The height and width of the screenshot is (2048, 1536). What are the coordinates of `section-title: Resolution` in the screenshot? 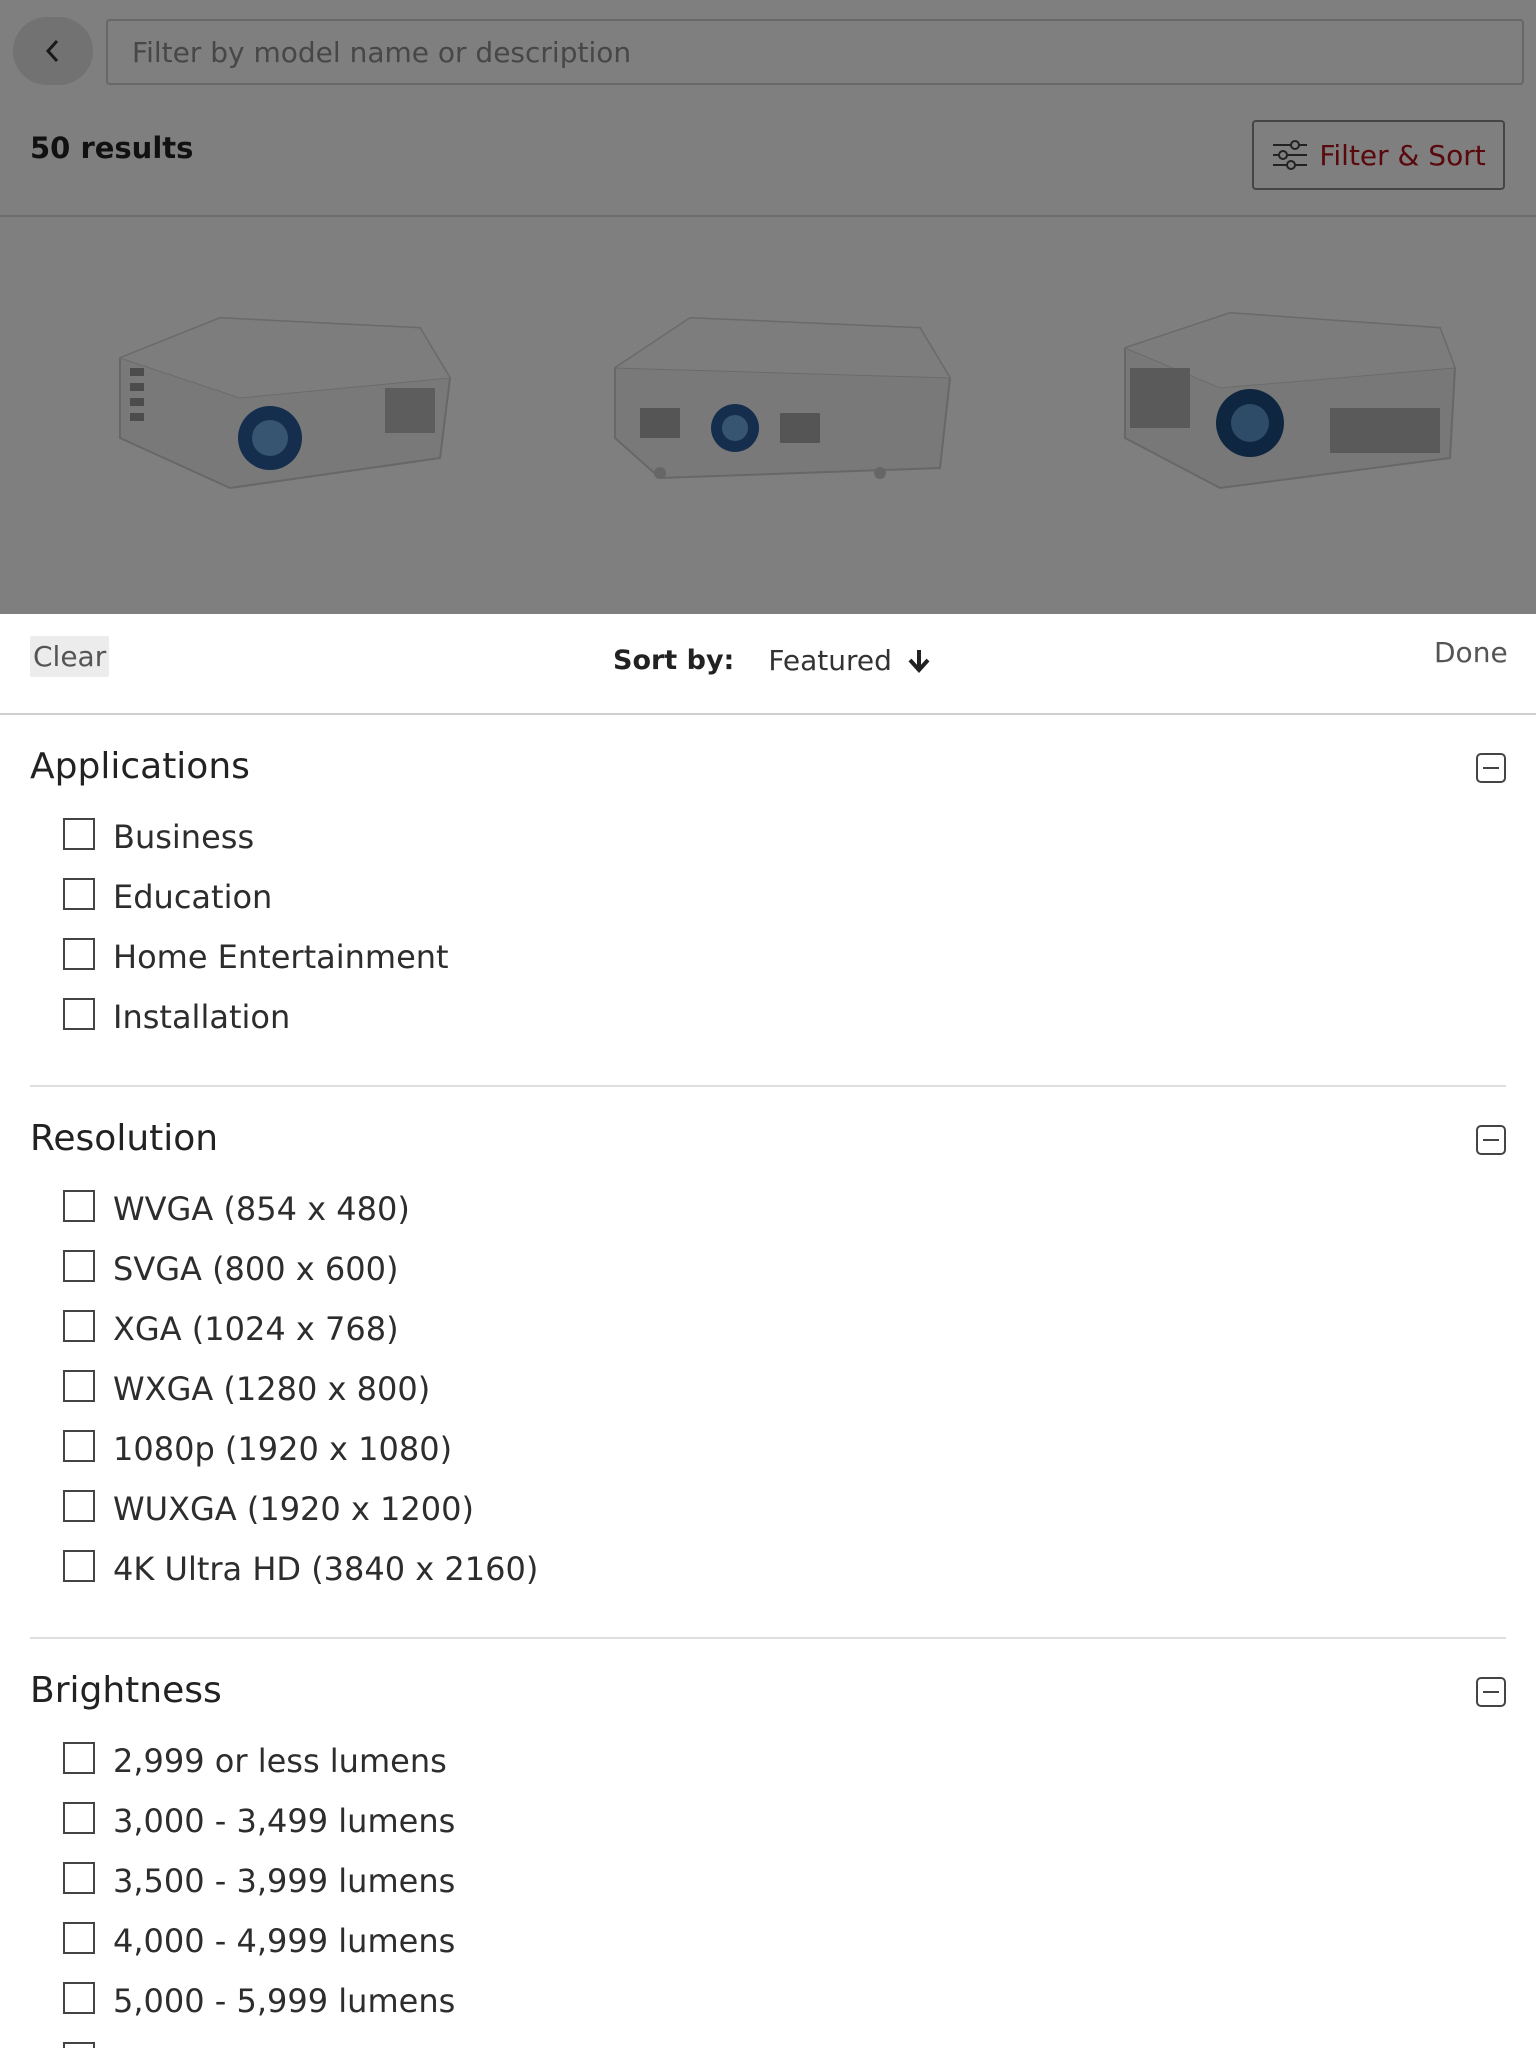 It's located at (124, 1138).